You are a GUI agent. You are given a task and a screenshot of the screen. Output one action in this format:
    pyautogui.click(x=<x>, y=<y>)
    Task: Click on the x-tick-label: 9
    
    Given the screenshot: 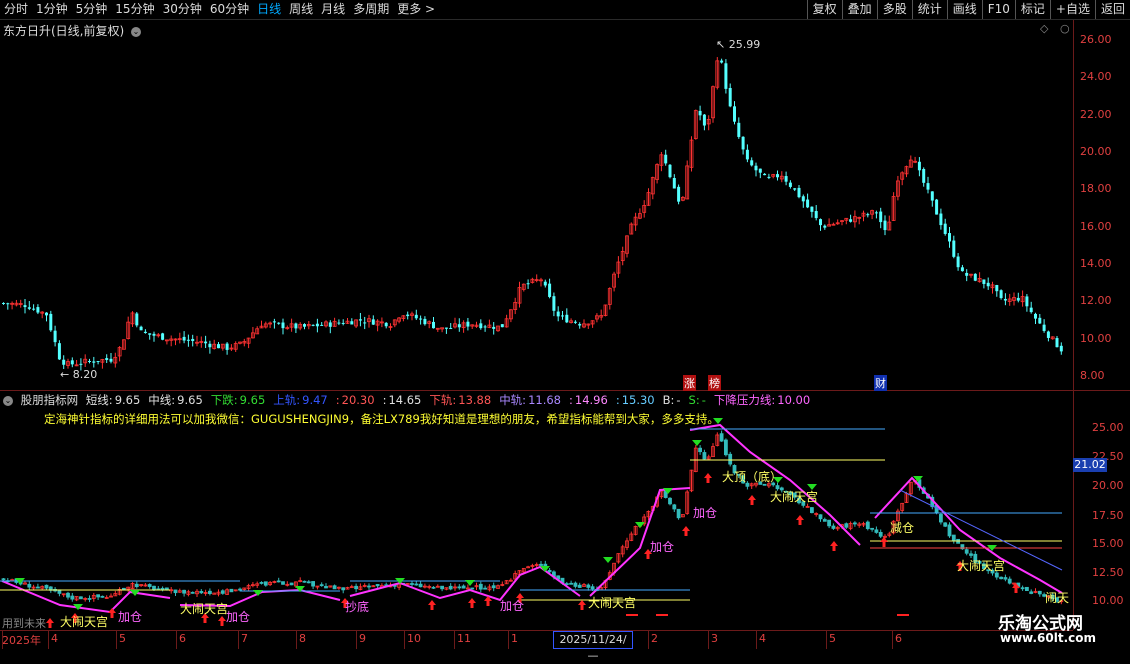 What is the action you would take?
    pyautogui.click(x=362, y=638)
    